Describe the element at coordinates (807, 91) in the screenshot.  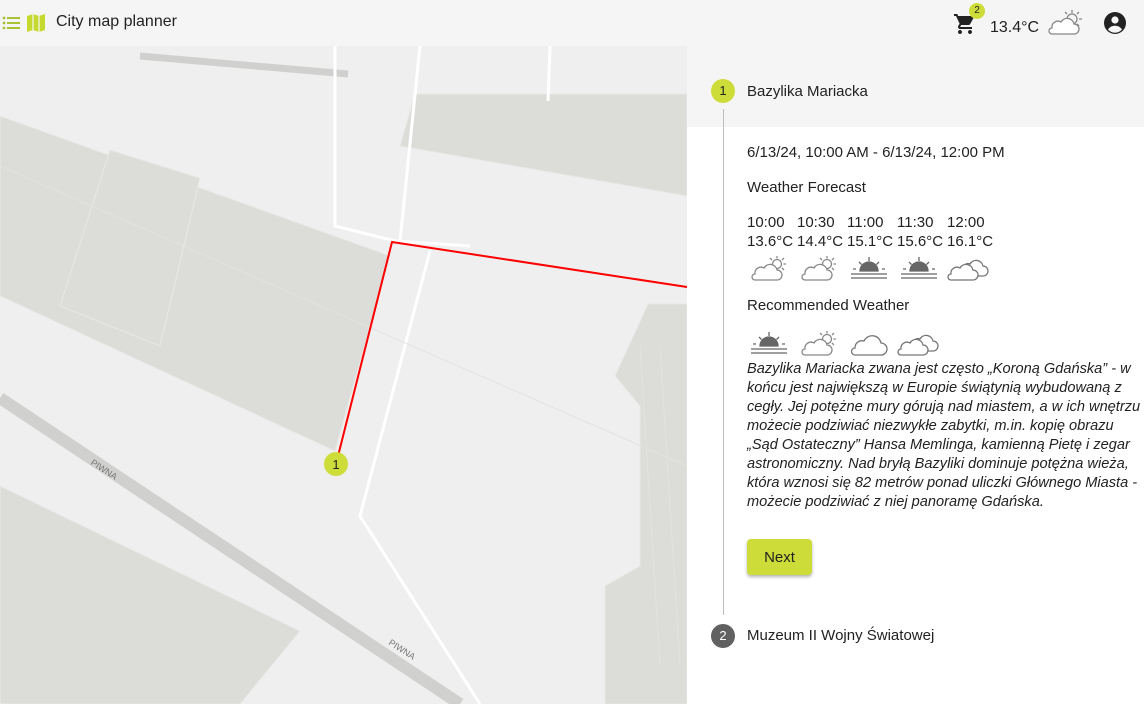
I see `step-title: Bazylika Mariacka` at that location.